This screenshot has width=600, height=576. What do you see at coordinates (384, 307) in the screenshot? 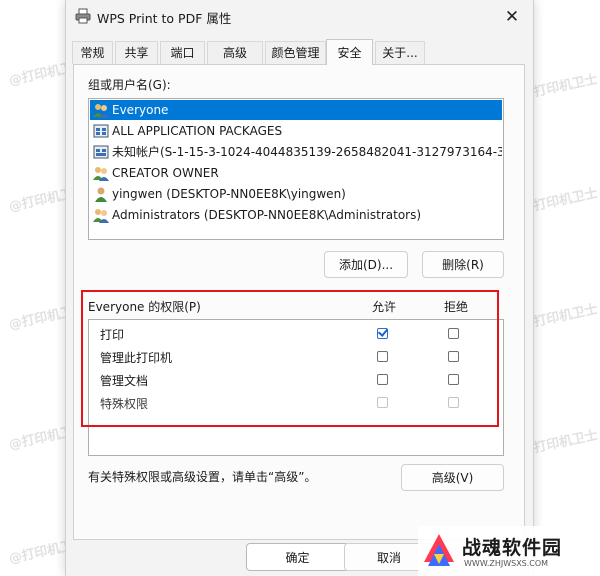
I see `allow-column-header: 允许` at bounding box center [384, 307].